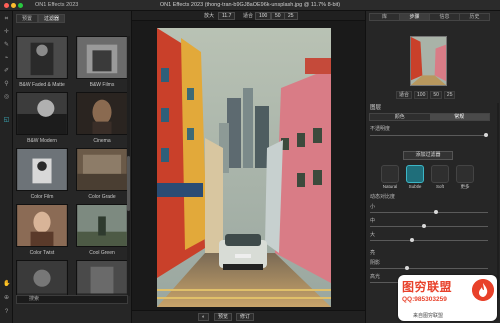 Image resolution: width=500 pixels, height=323 pixels. Describe the element at coordinates (424, 299) in the screenshot. I see `watermark-qq: QQ:985303259` at that location.